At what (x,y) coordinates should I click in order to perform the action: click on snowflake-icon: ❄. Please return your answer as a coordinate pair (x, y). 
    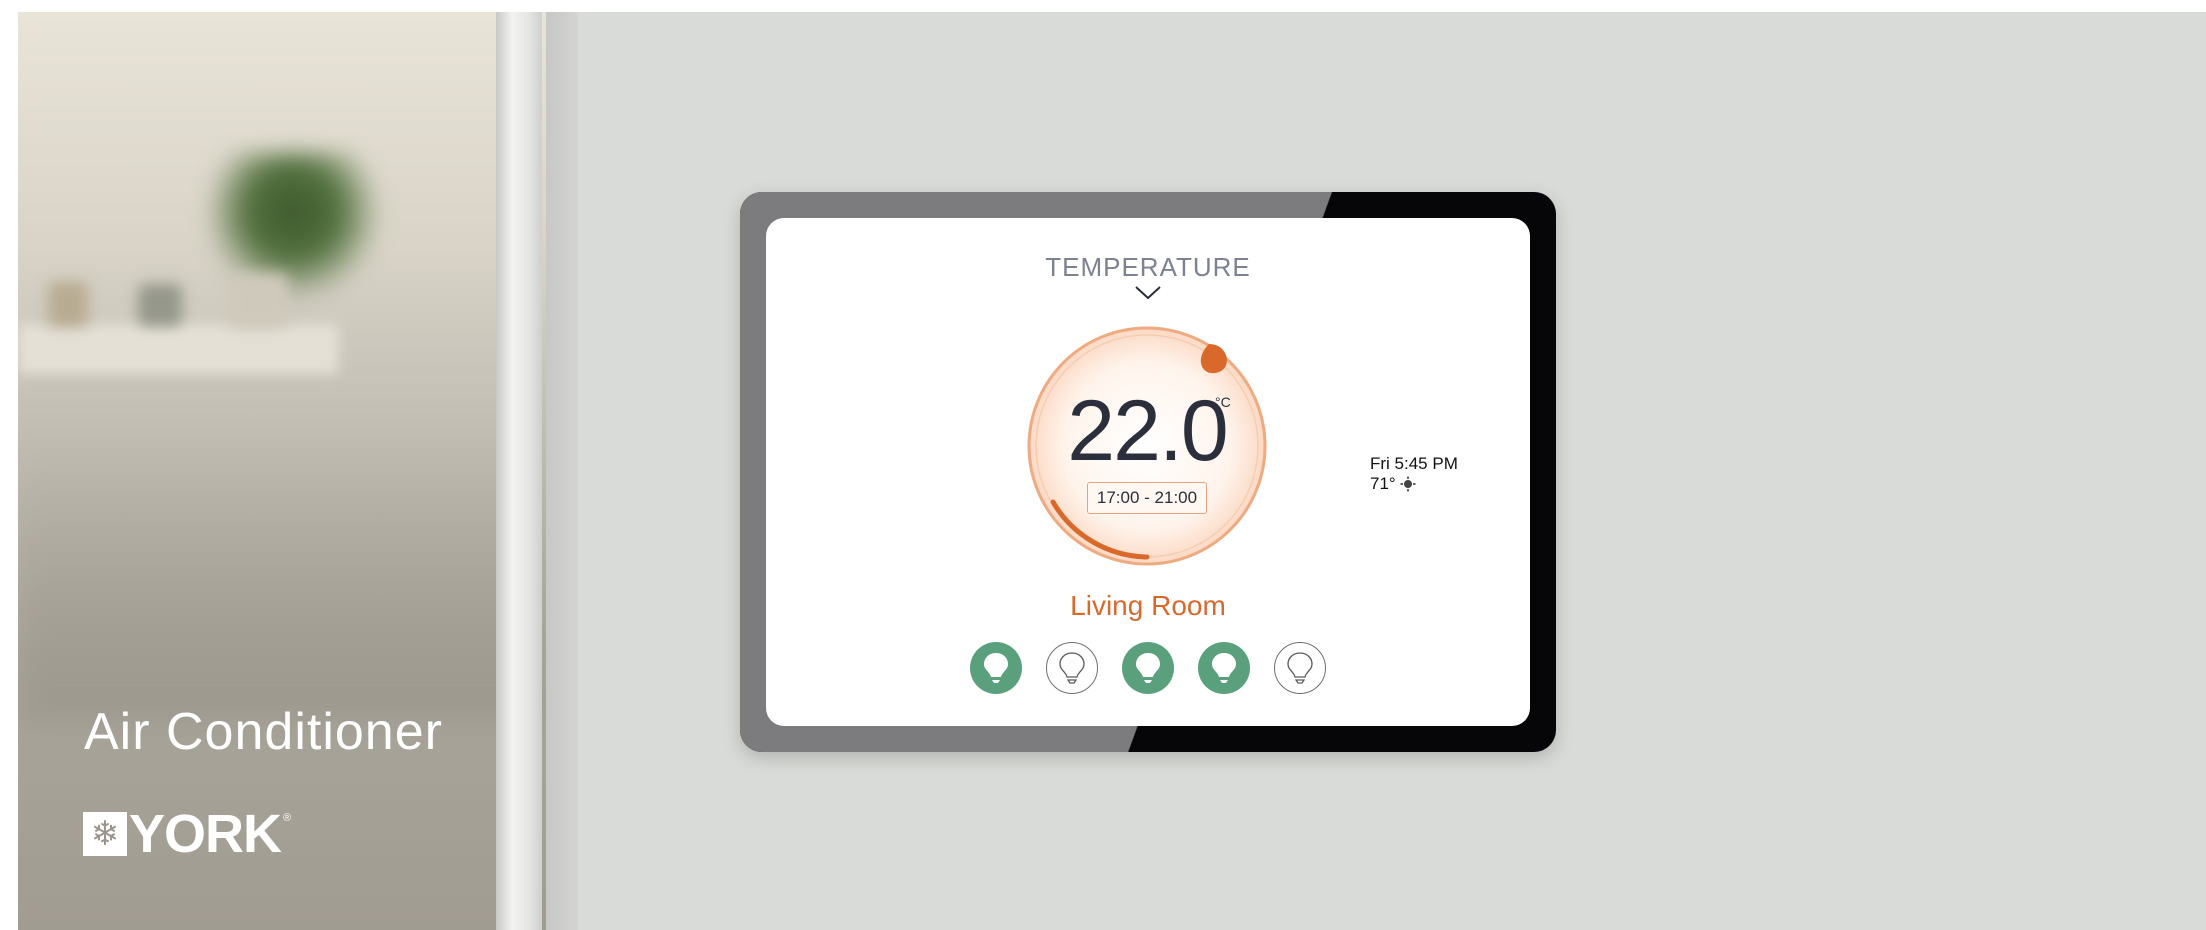
    Looking at the image, I should click on (105, 834).